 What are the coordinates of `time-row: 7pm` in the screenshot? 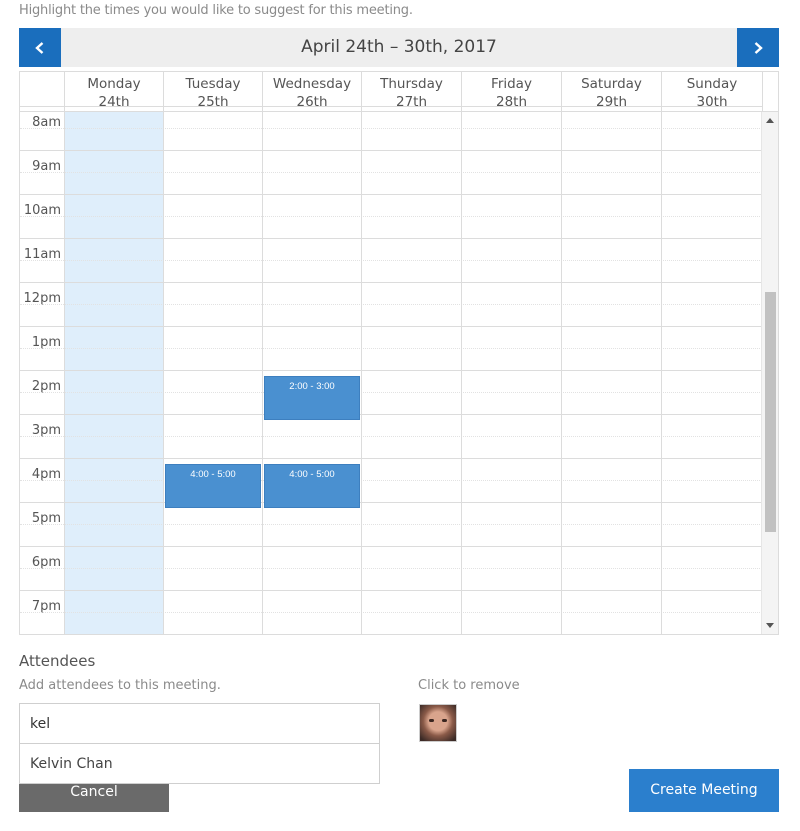 It's located at (391, 612).